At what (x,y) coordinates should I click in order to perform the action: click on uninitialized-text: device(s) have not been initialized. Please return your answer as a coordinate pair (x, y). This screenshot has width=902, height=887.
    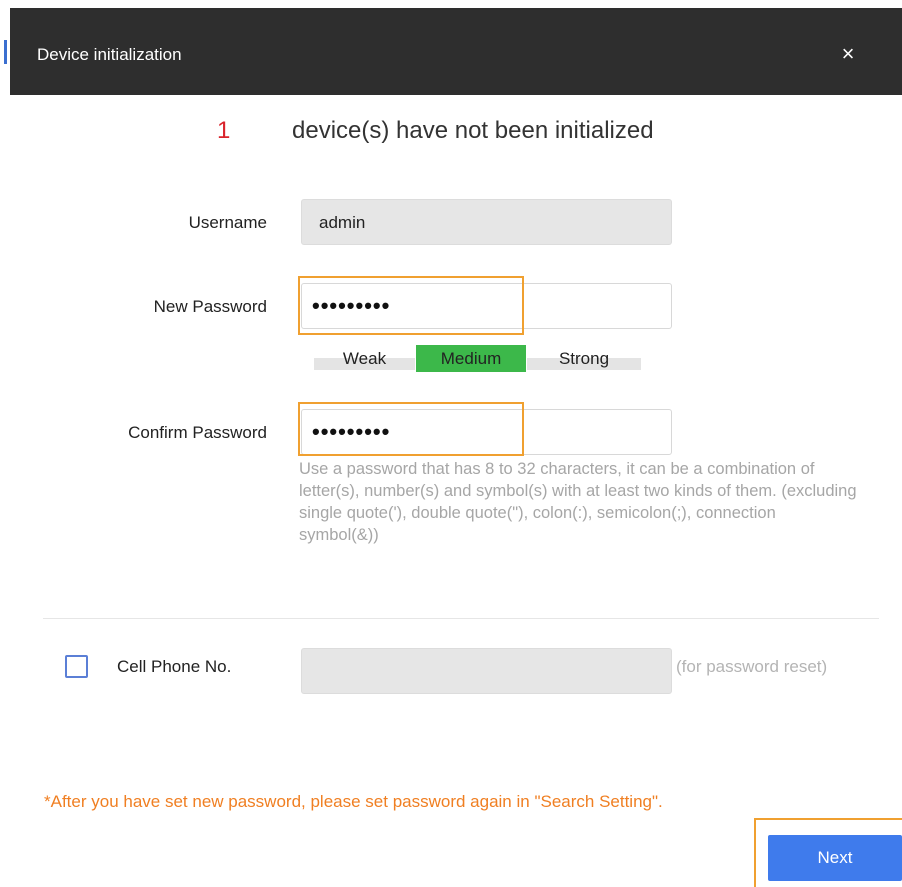
    Looking at the image, I should click on (473, 130).